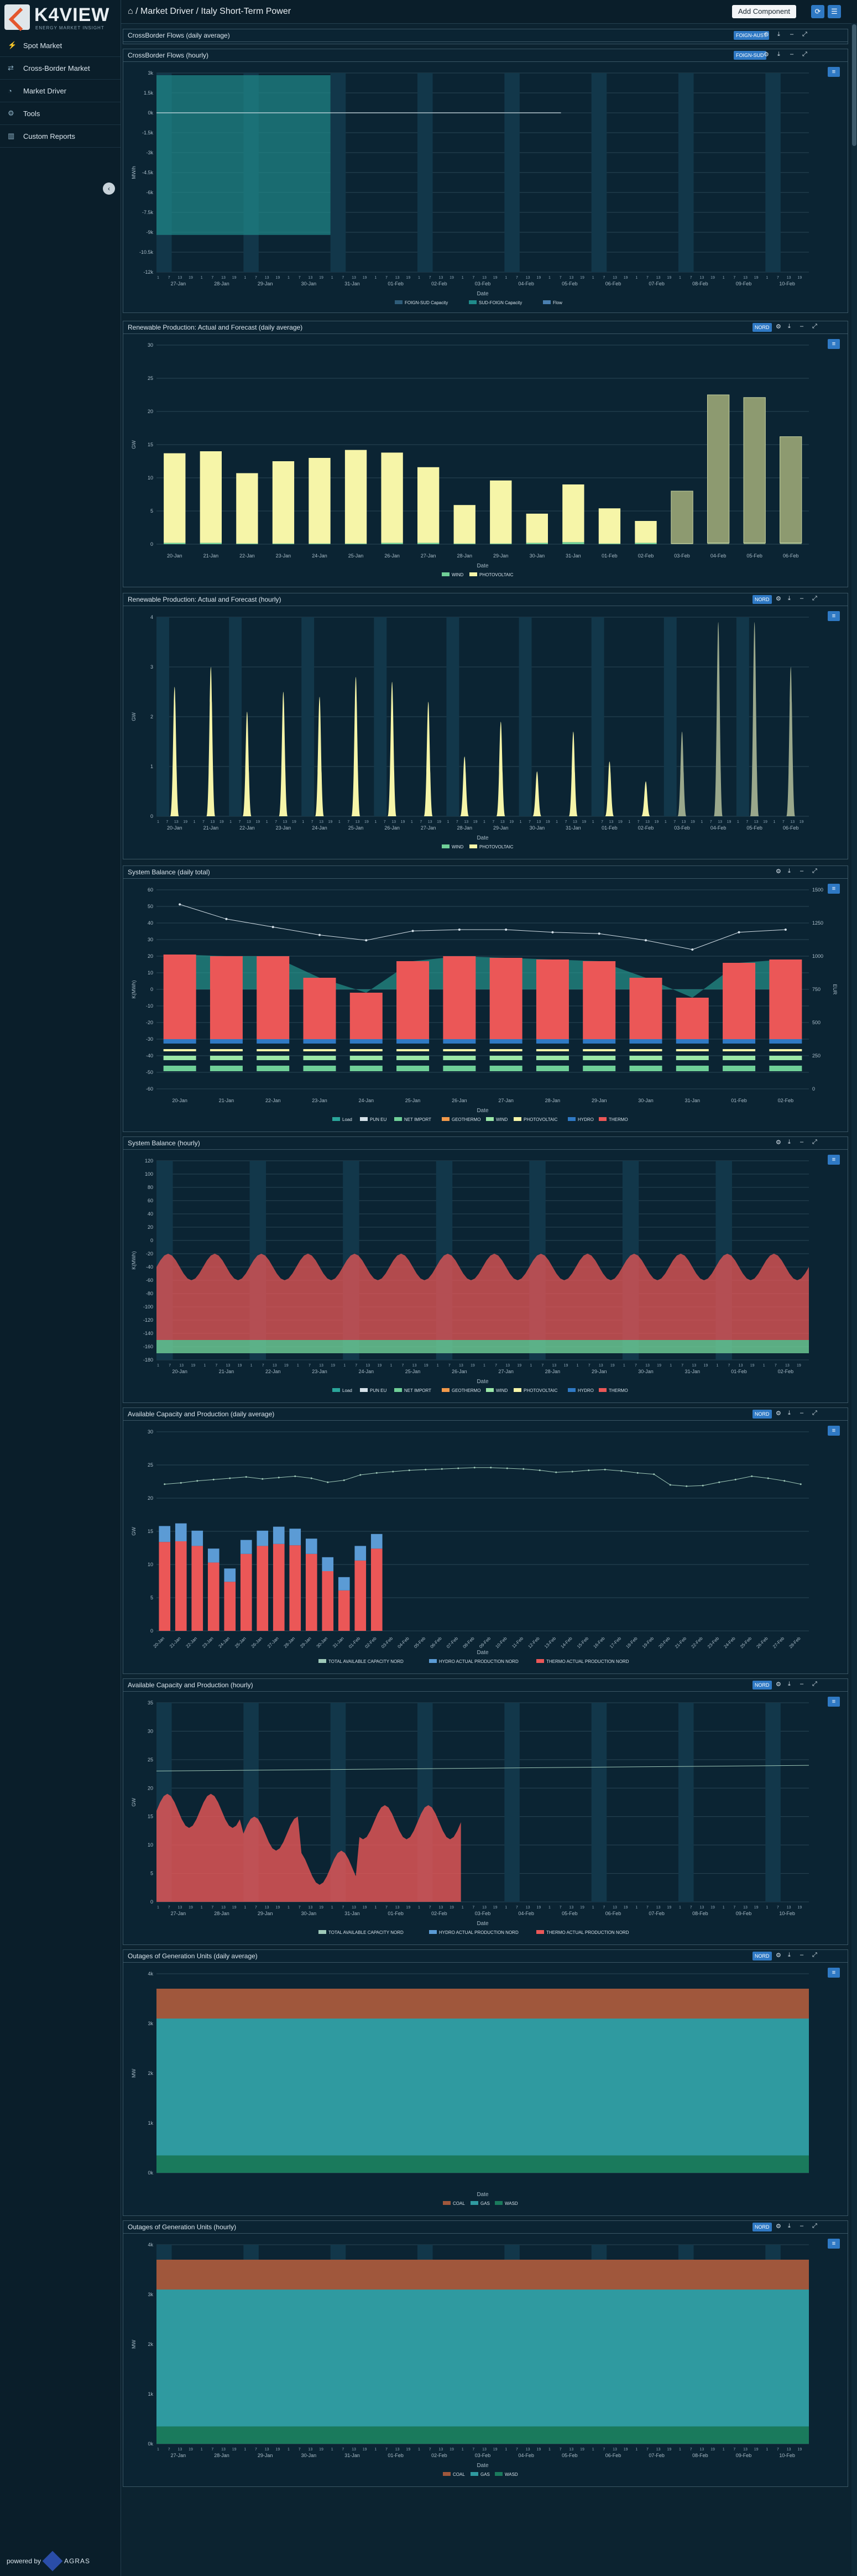  Describe the element at coordinates (817, 11) in the screenshot. I see `refresh-icon: ⟳` at that location.